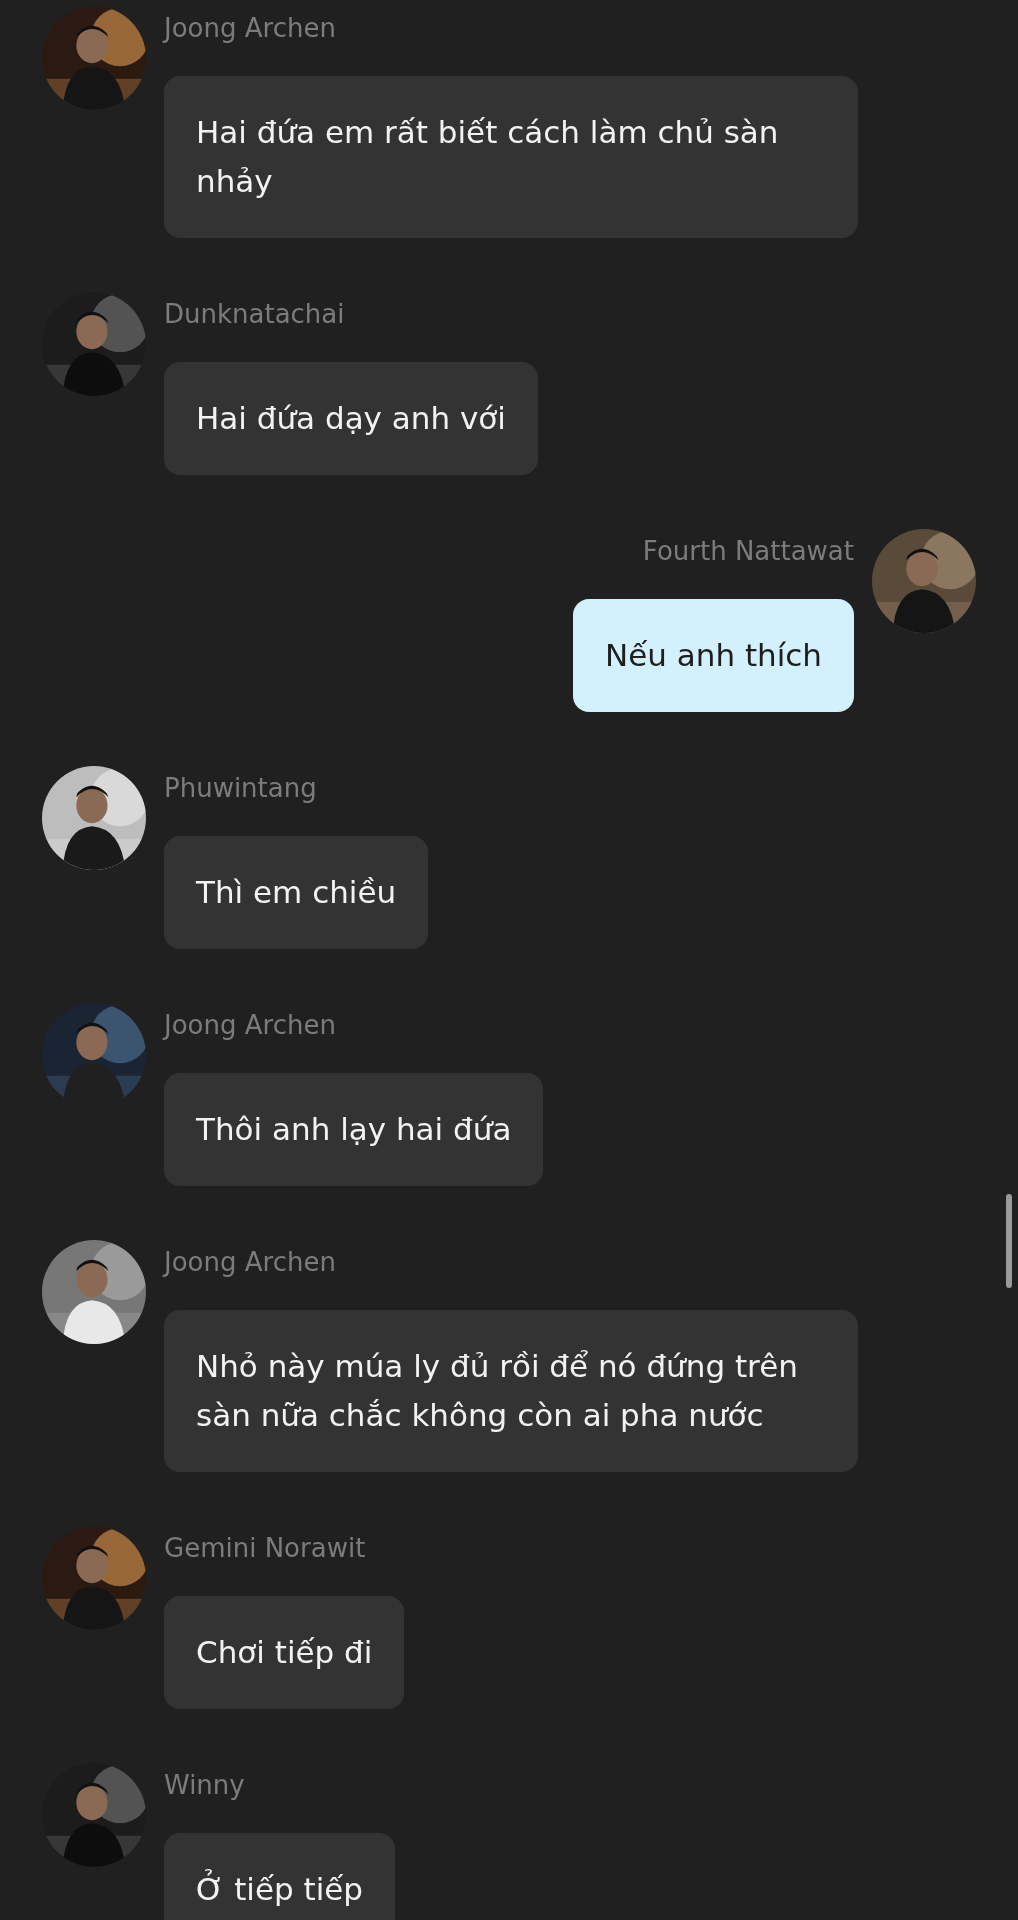  I want to click on sender-name: Phuwintang, so click(240, 788).